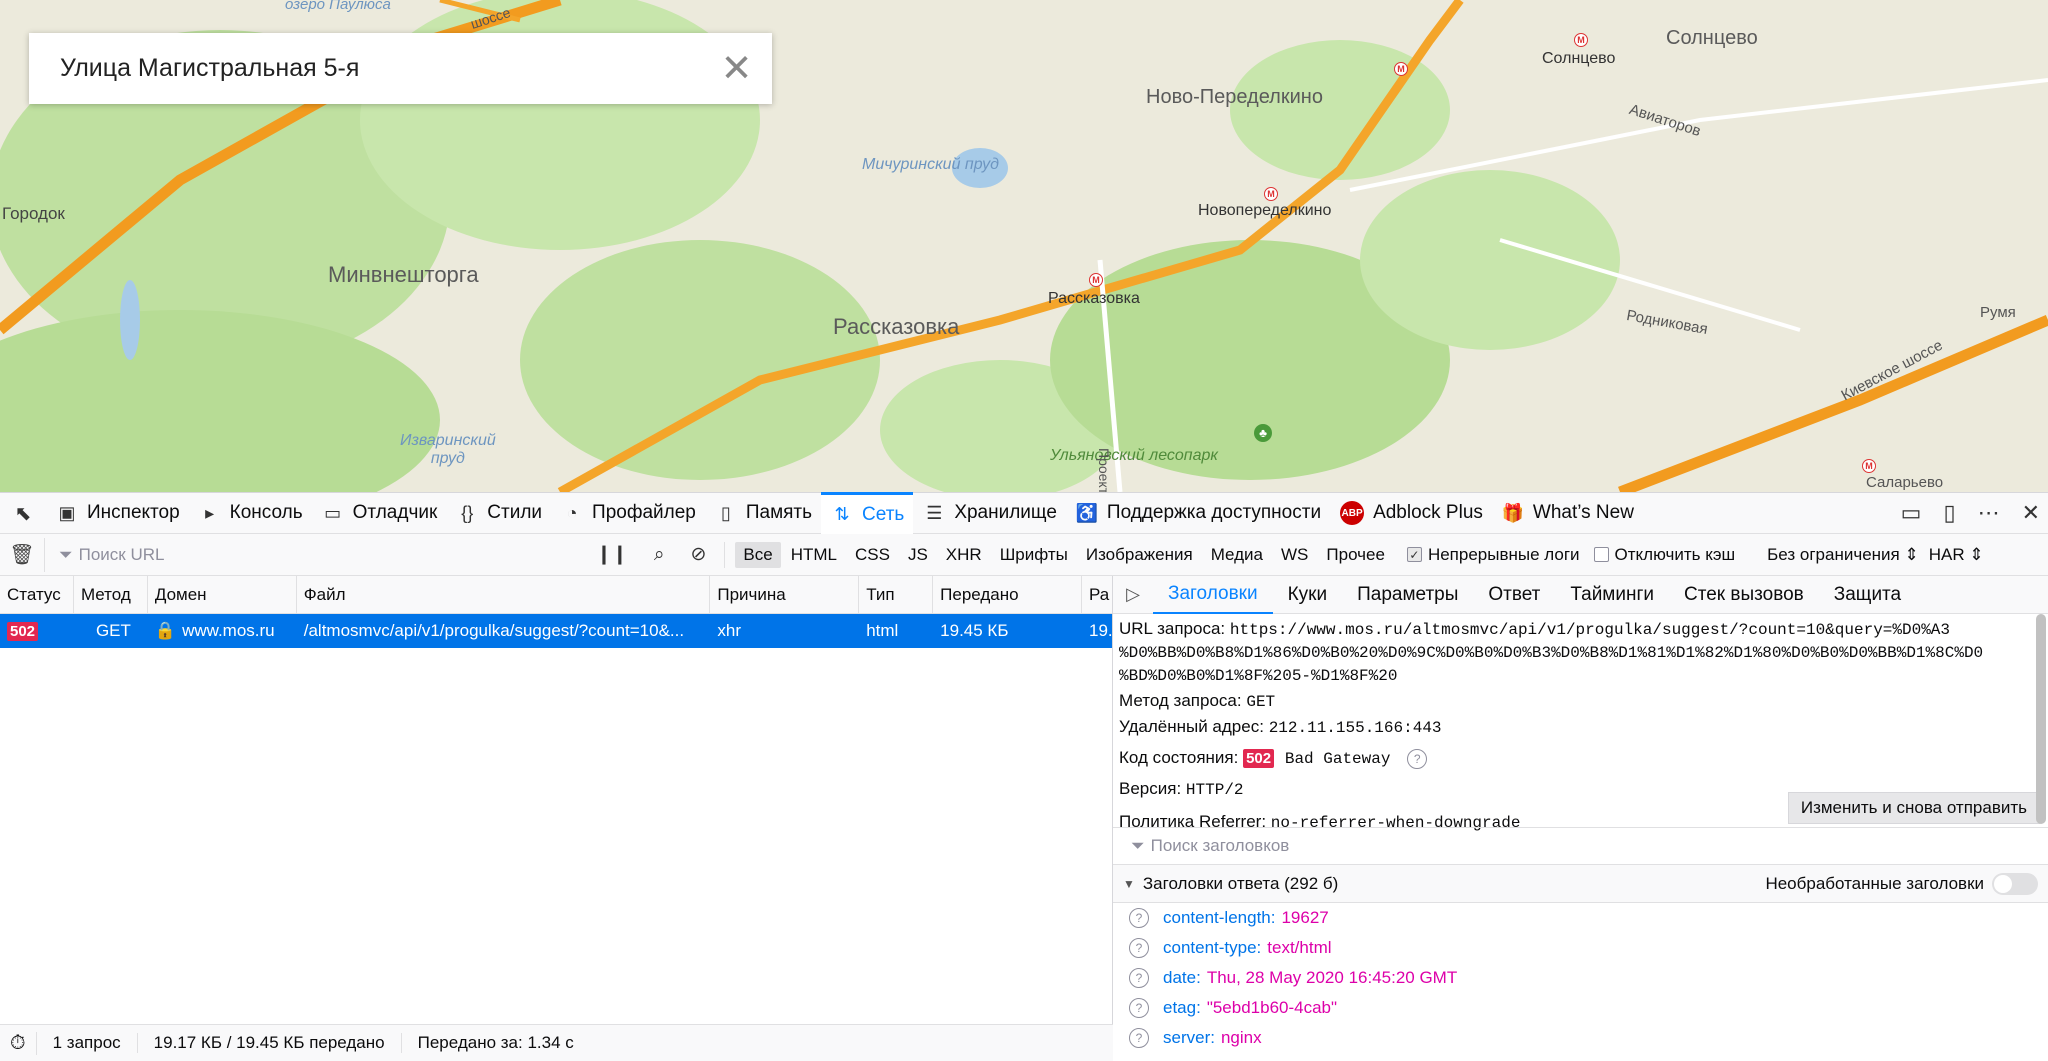 The height and width of the screenshot is (1061, 2048). Describe the element at coordinates (1913, 808) in the screenshot. I see `edit-resend-button: Изменить и снова отправить` at that location.